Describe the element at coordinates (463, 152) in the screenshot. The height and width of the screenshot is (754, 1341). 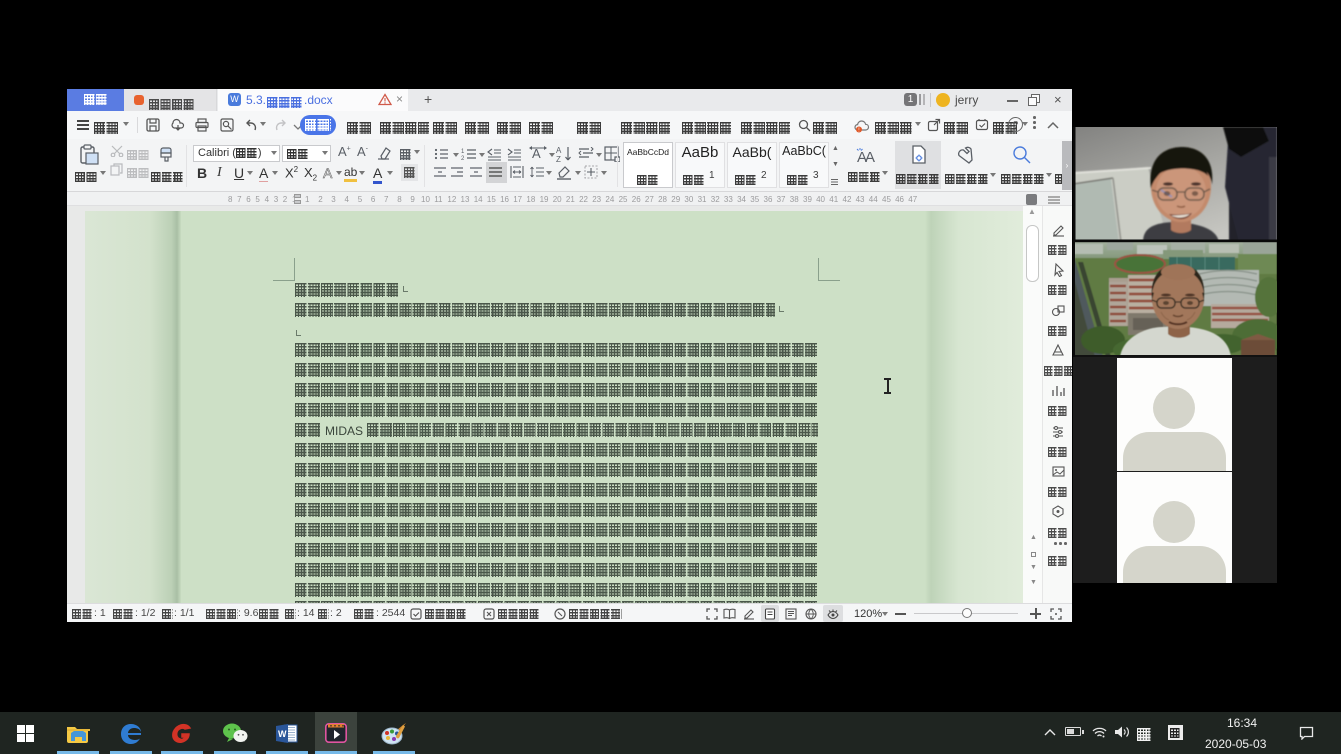
I see `svg-text: 1` at that location.